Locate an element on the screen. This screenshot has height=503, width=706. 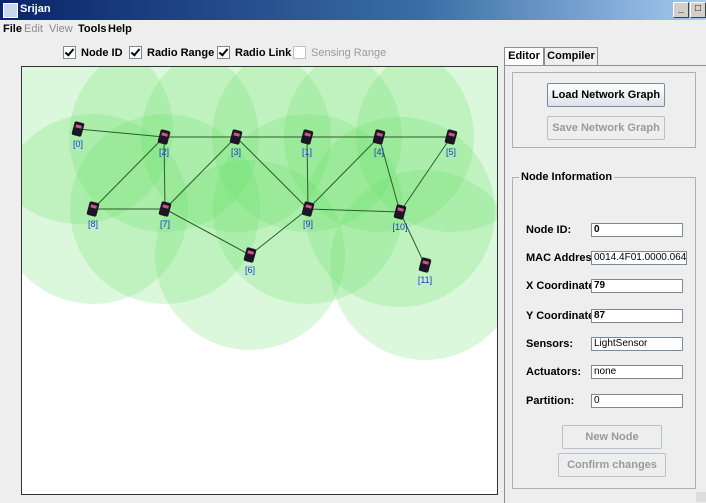
menu-bar: File Edit View Tools Help is located at coordinates (353, 29).